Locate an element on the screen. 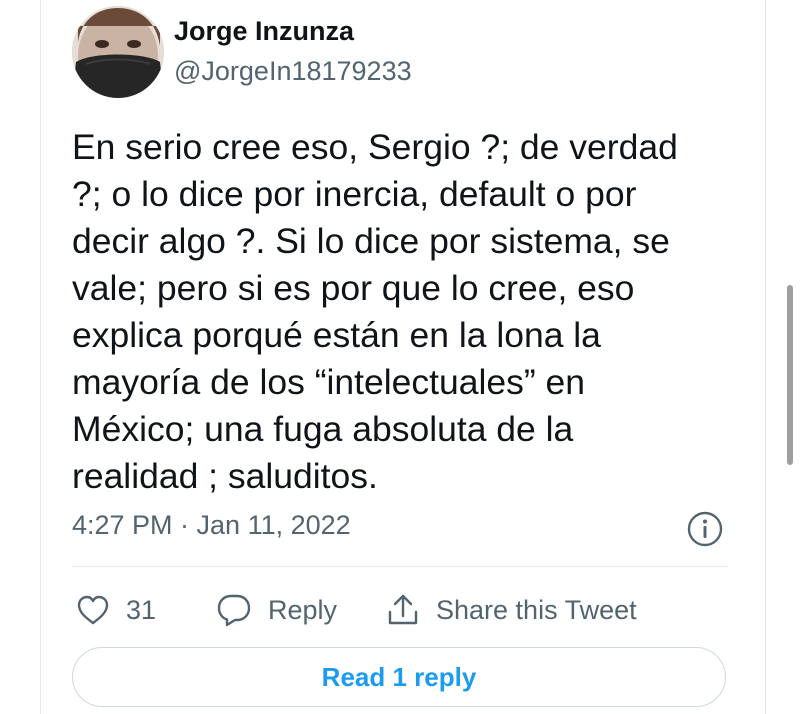  read-replies-label: Read 1 reply is located at coordinates (399, 676).